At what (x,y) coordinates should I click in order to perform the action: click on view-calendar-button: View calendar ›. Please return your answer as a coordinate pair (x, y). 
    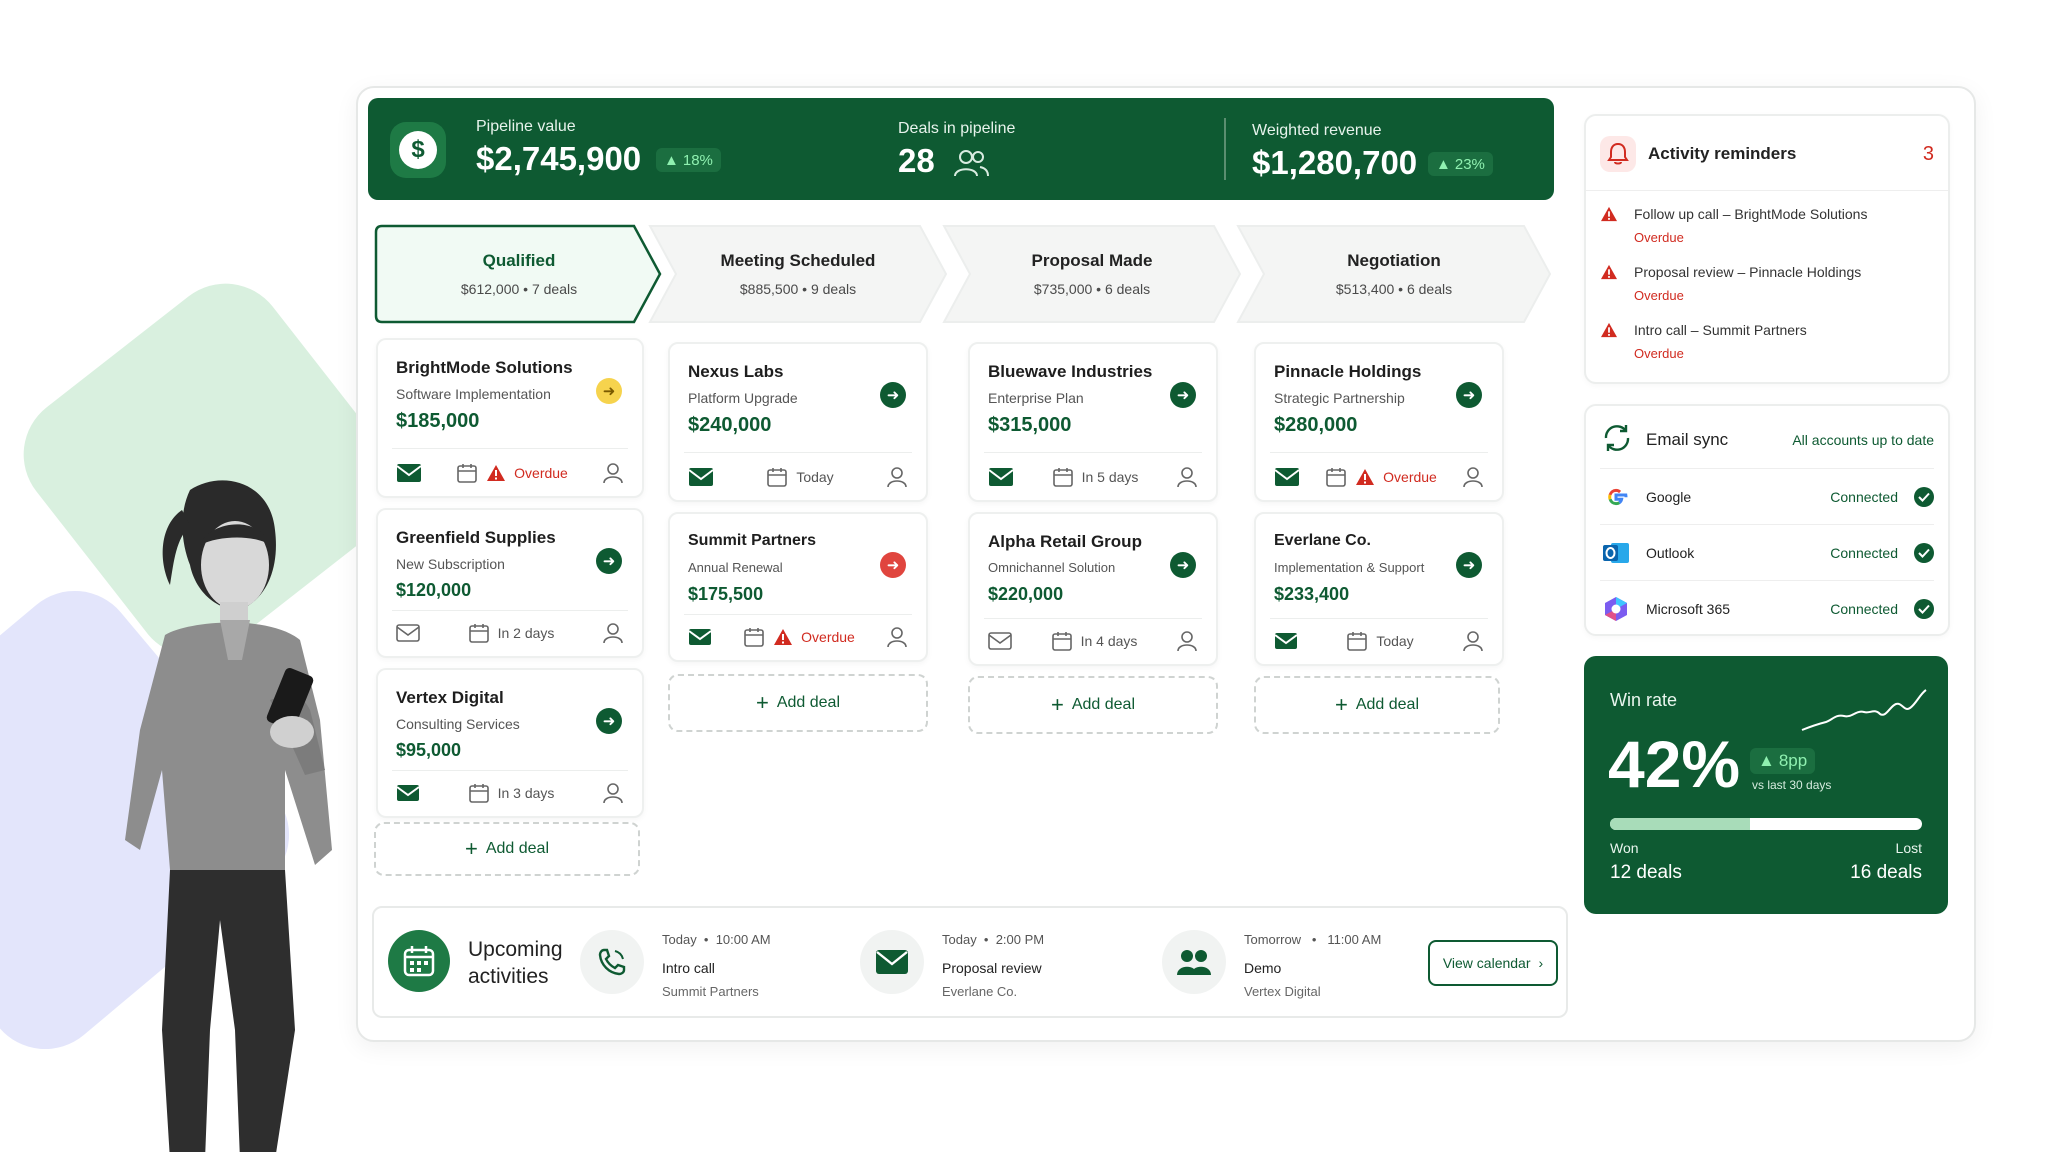
    Looking at the image, I should click on (1493, 963).